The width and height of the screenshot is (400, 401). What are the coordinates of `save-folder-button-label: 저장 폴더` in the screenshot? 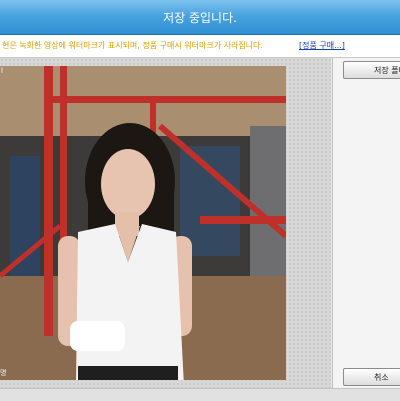 It's located at (387, 70).